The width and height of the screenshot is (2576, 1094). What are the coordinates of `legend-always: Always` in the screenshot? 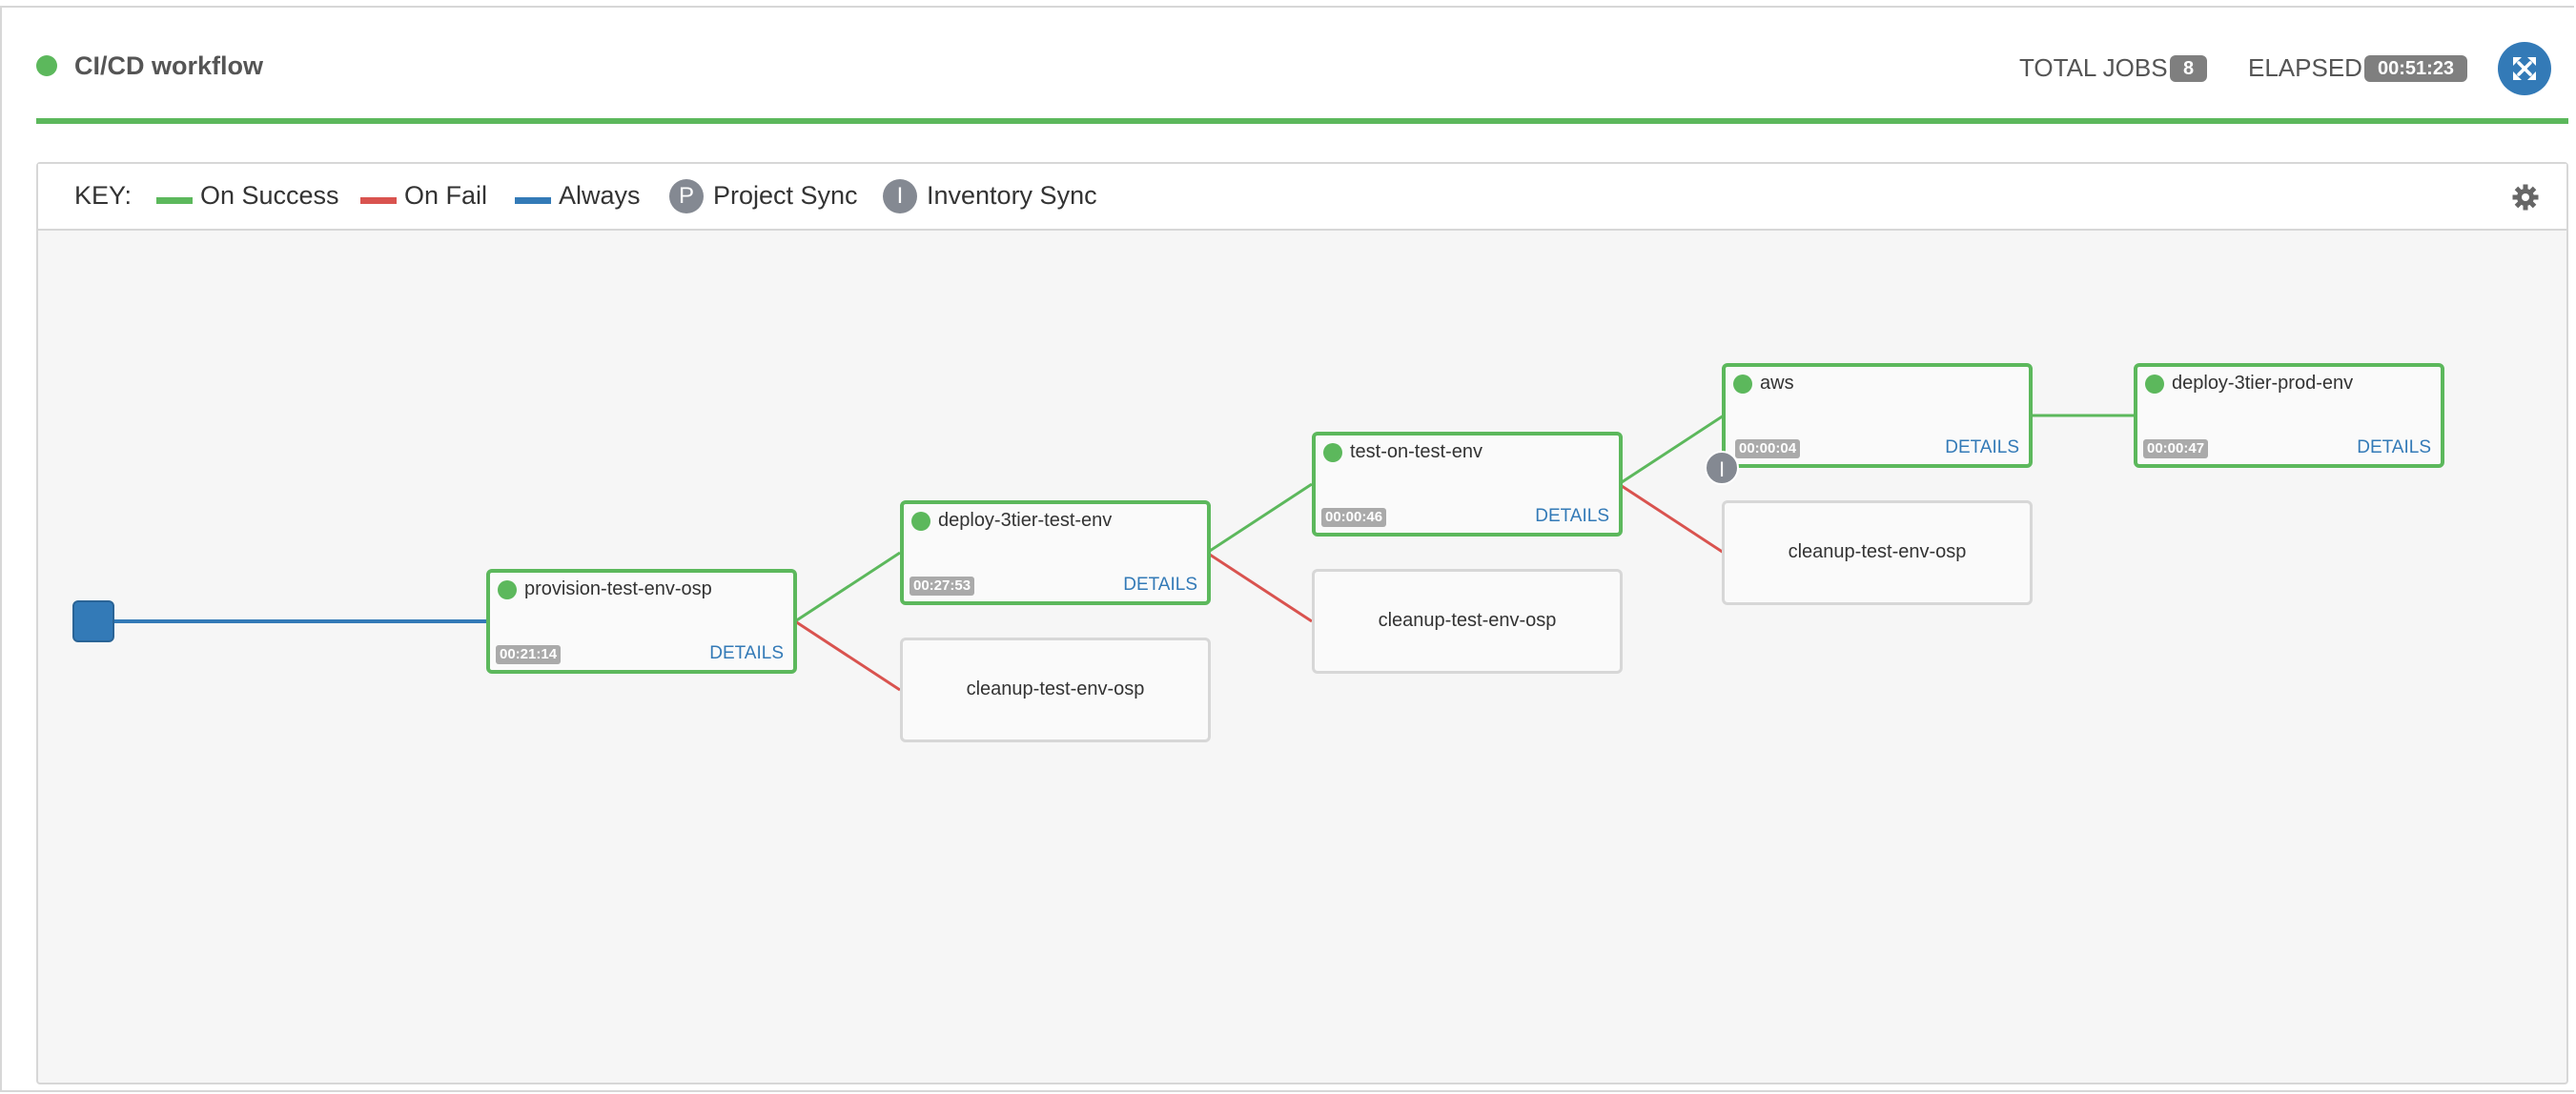 It's located at (600, 196).